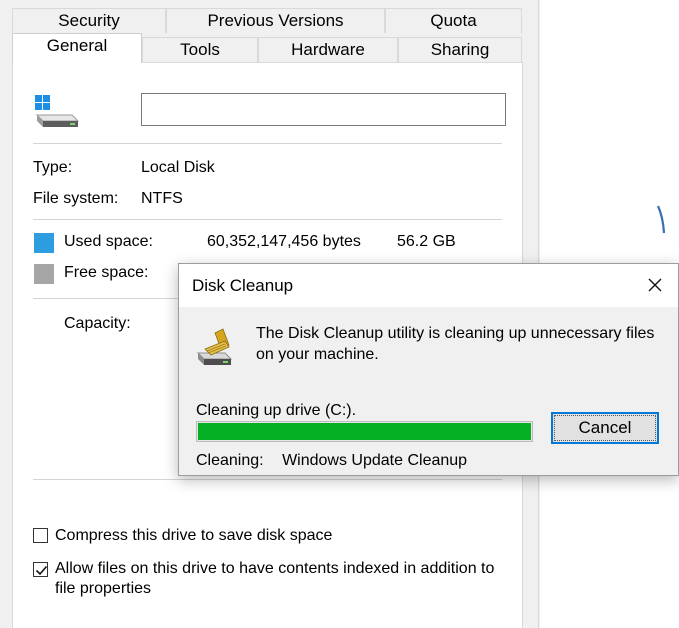  What do you see at coordinates (275, 20) in the screenshot?
I see `tab-previous-versions: Previous Versions` at bounding box center [275, 20].